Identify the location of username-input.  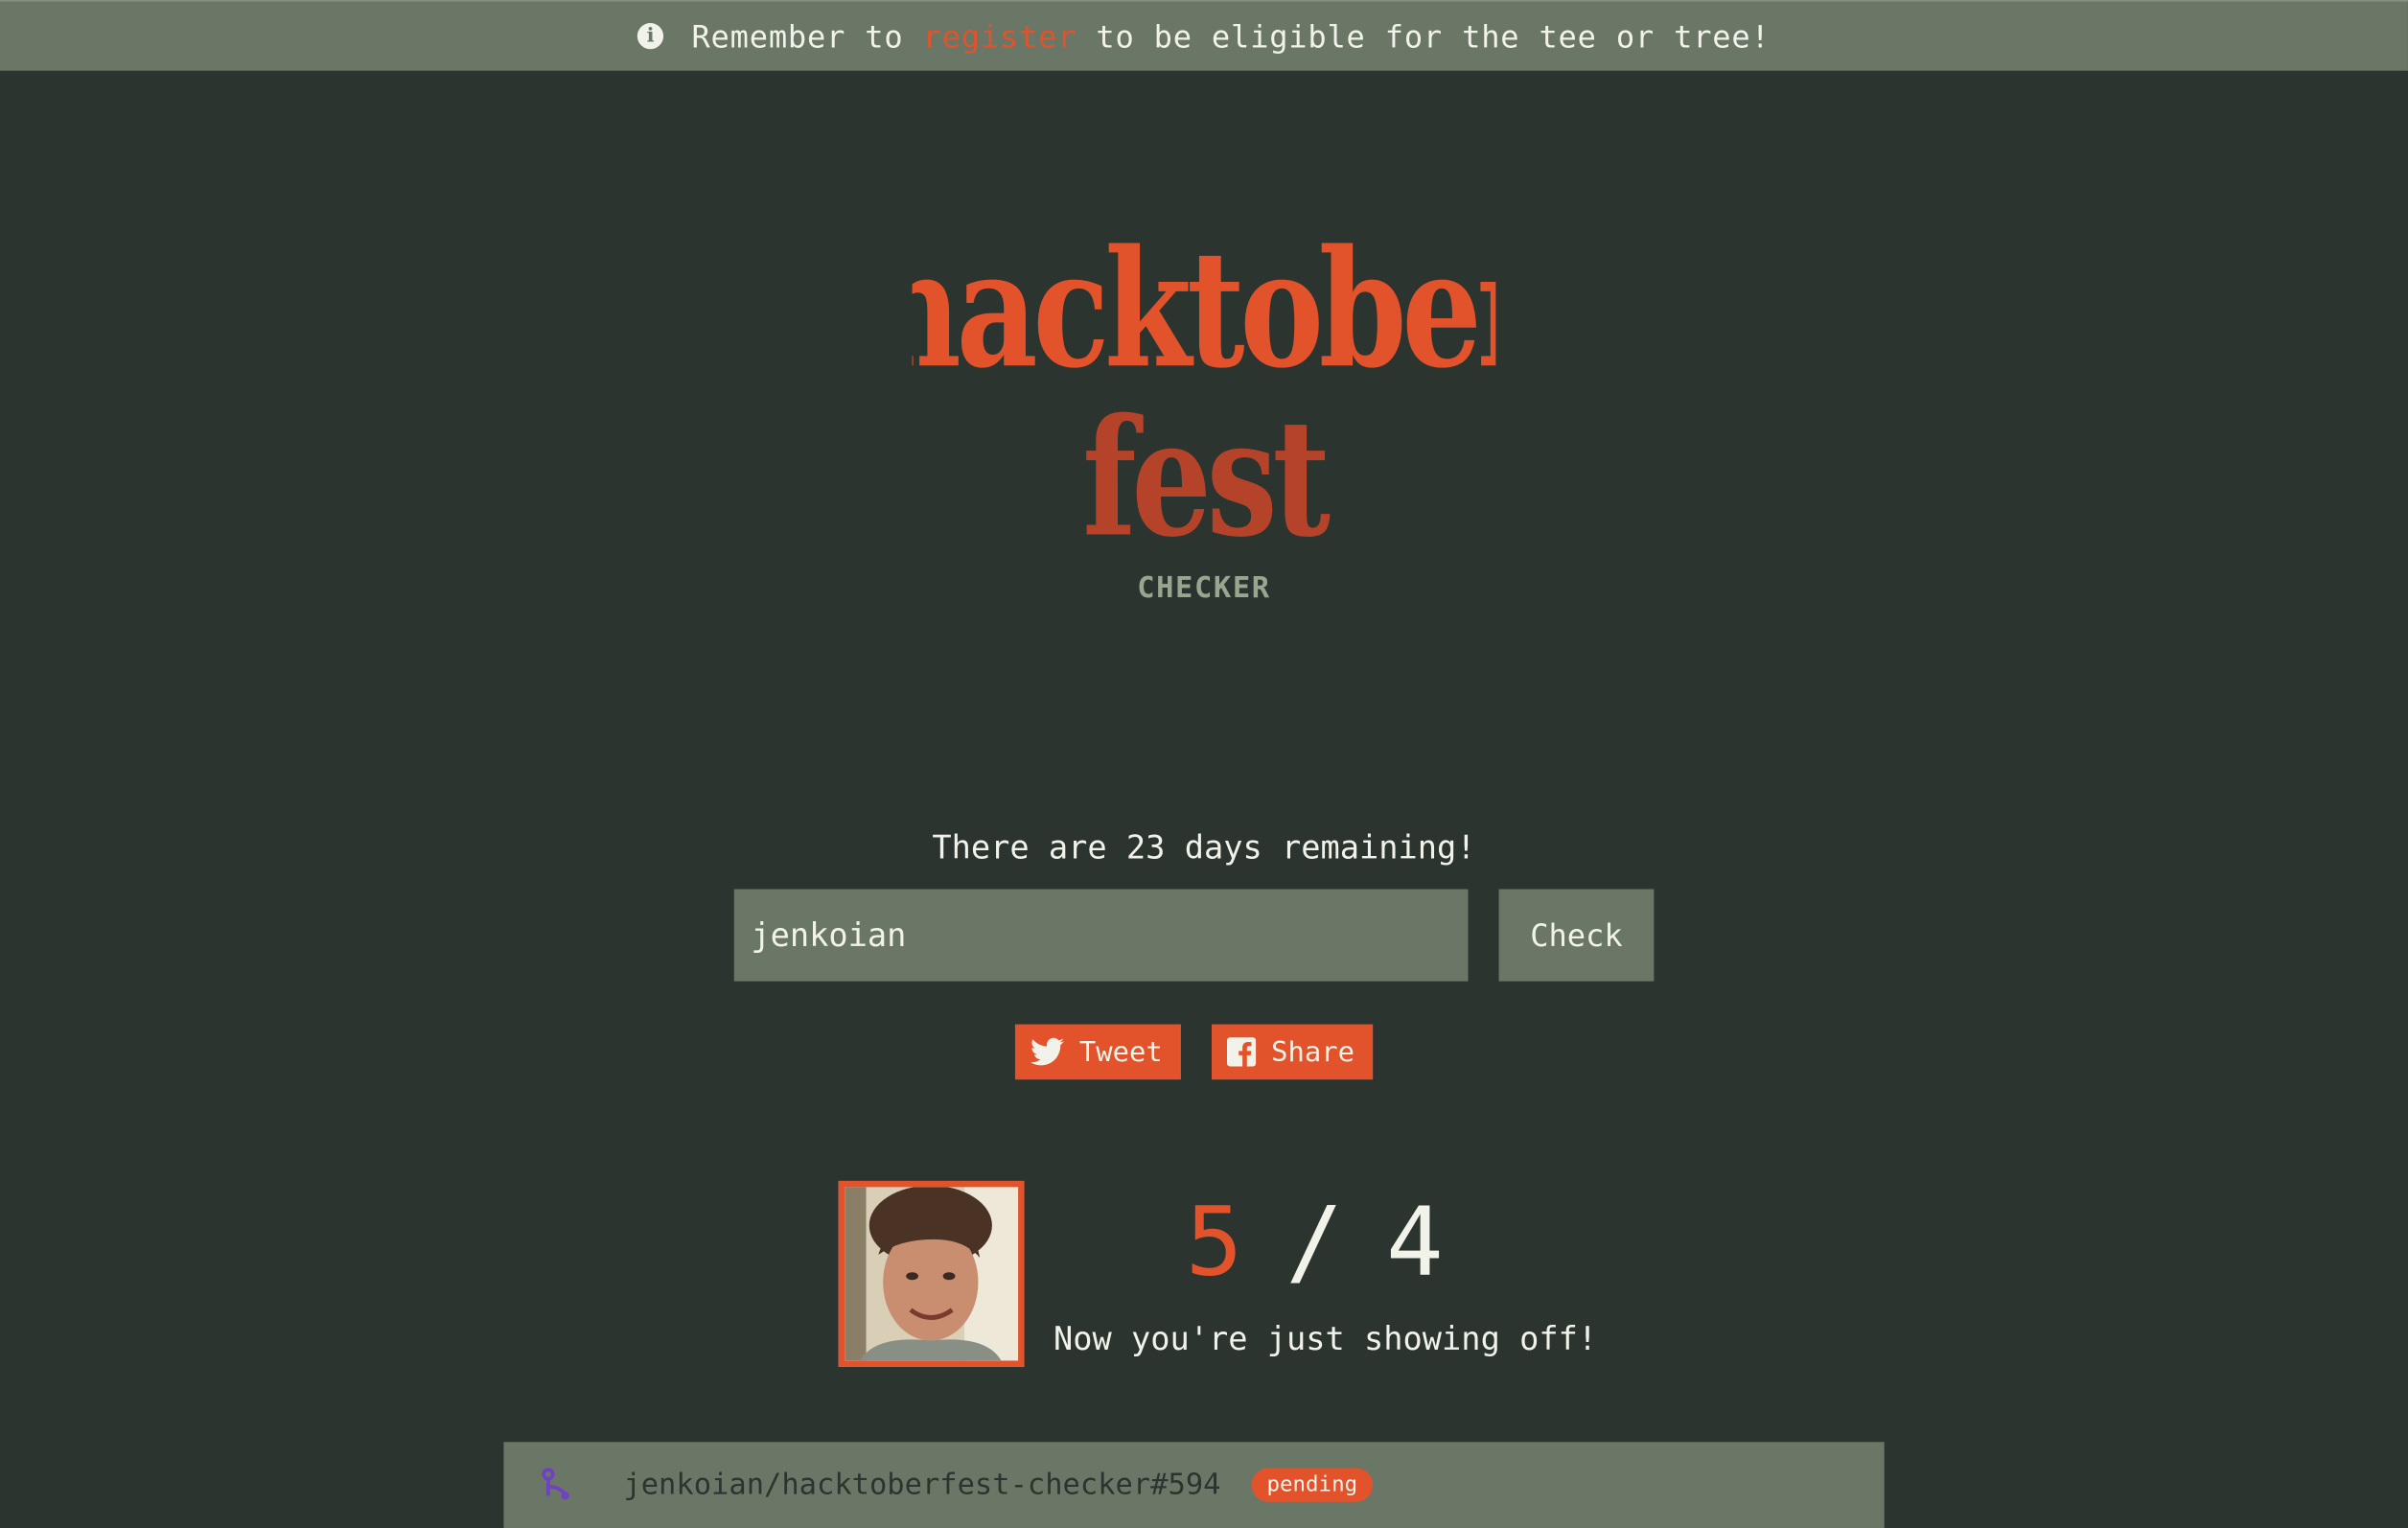
(1101, 936).